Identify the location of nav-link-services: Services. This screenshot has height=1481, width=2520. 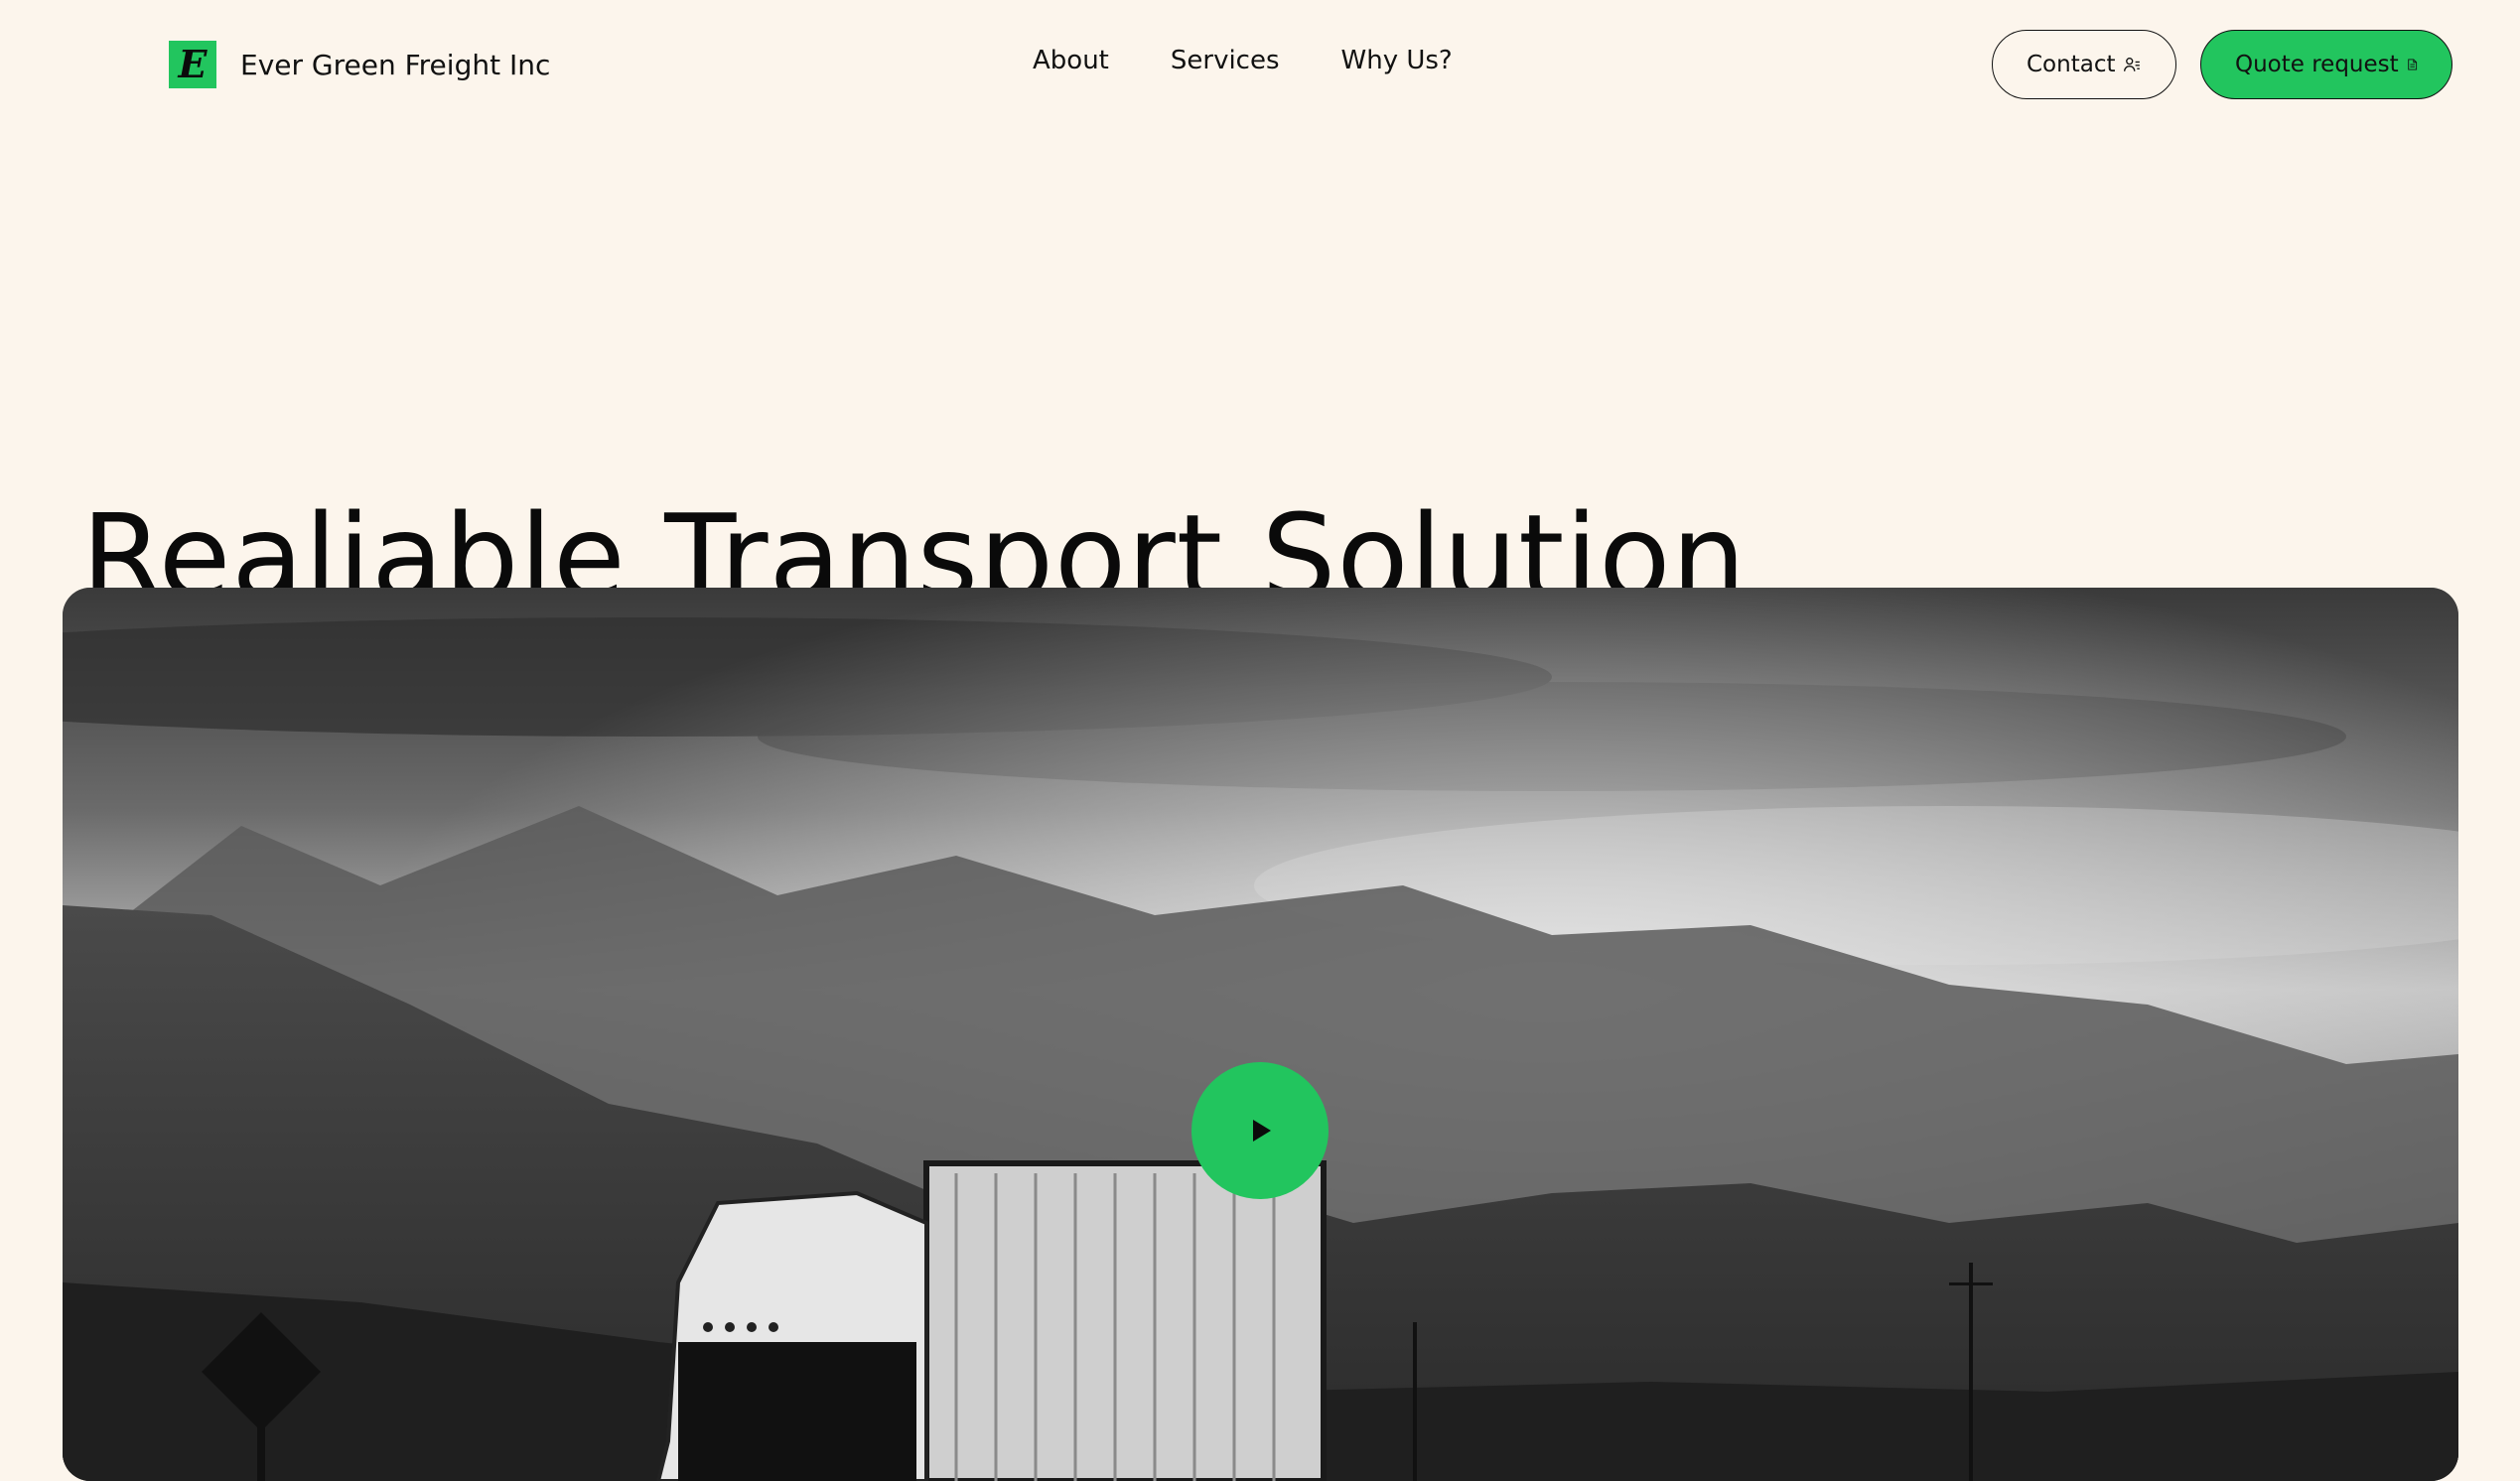
(1225, 60).